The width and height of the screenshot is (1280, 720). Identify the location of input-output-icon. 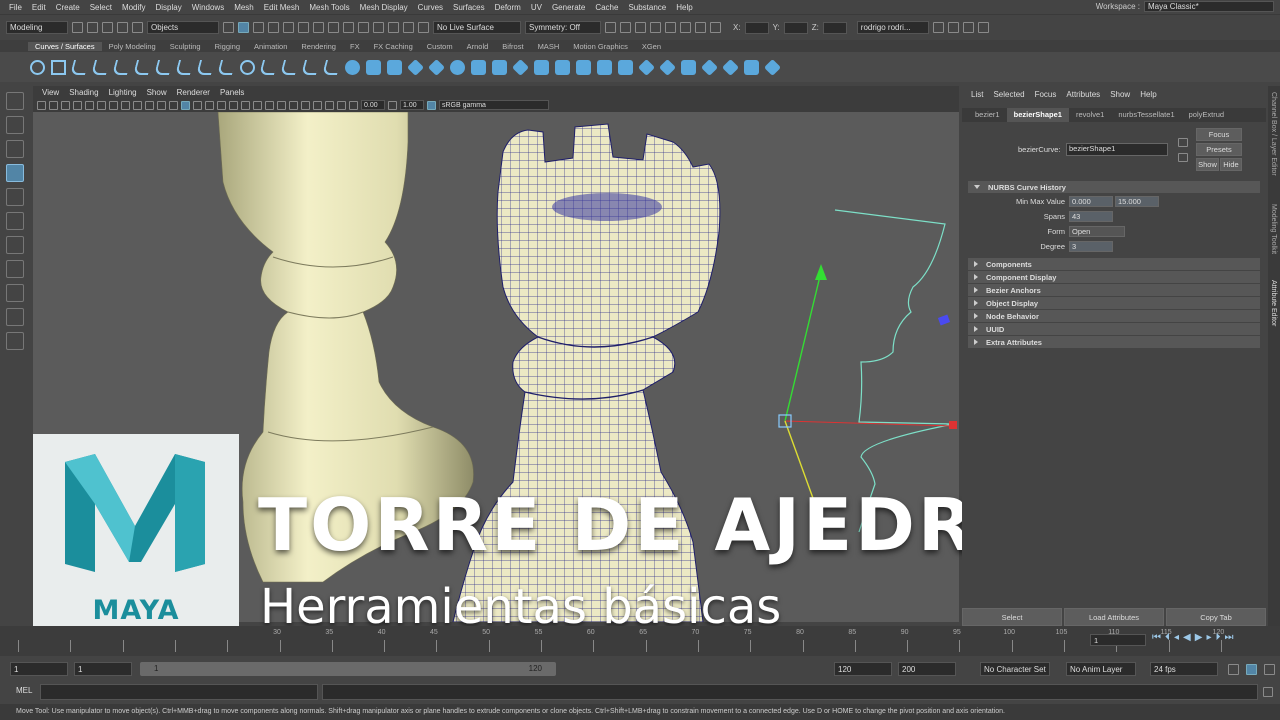
(610, 27).